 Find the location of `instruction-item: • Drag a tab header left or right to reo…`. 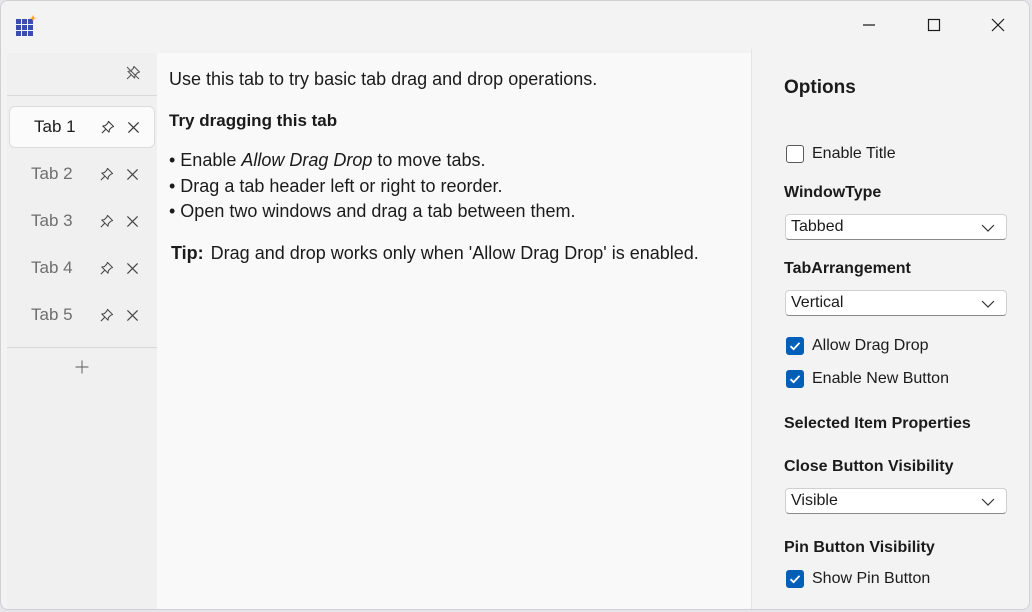

instruction-item: • Drag a tab header left or right to reo… is located at coordinates (336, 185).